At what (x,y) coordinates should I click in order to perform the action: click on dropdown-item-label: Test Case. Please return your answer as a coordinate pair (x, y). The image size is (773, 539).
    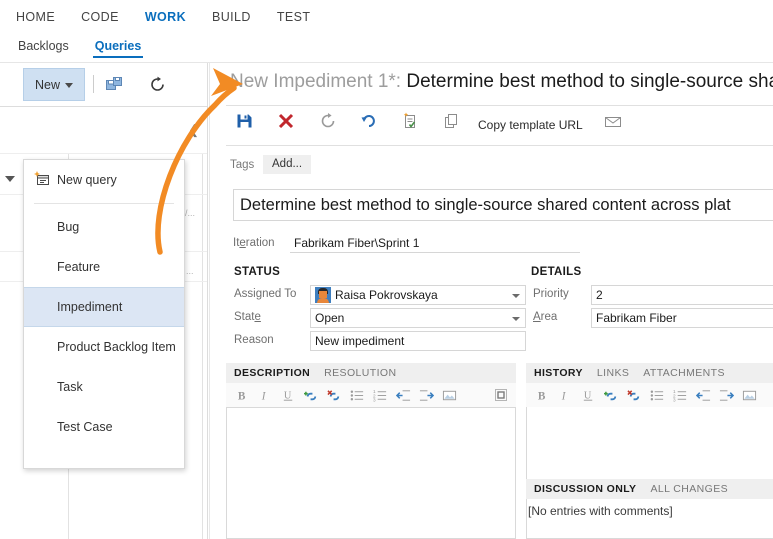
    Looking at the image, I should click on (85, 427).